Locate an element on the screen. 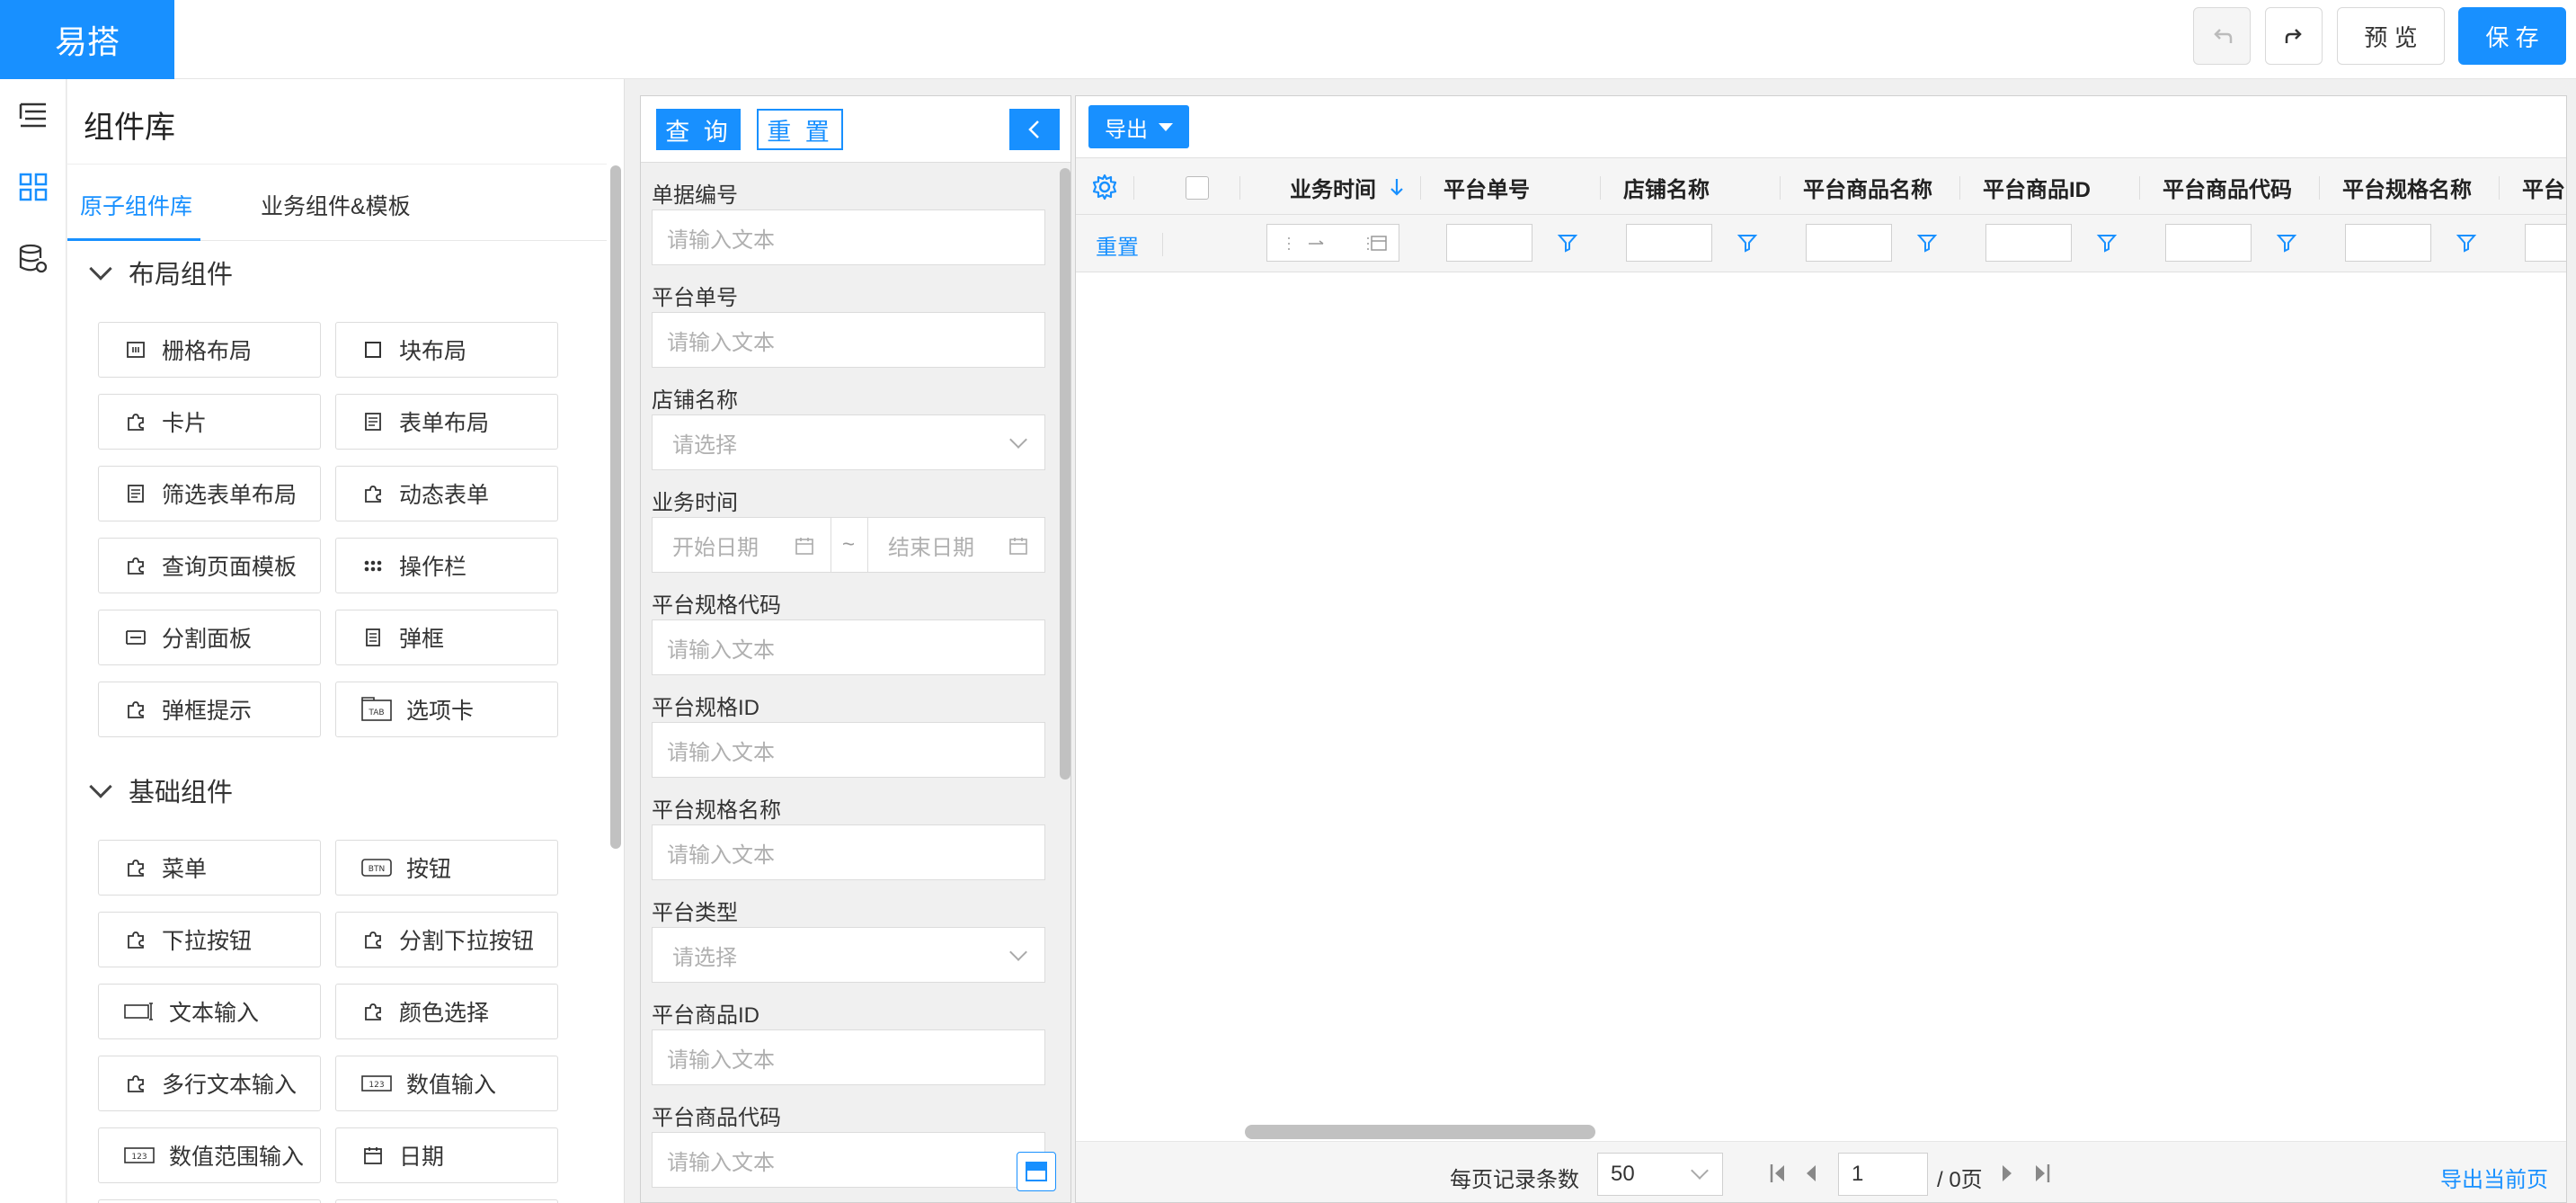  component-button: BTN 按钮 is located at coordinates (446, 868).